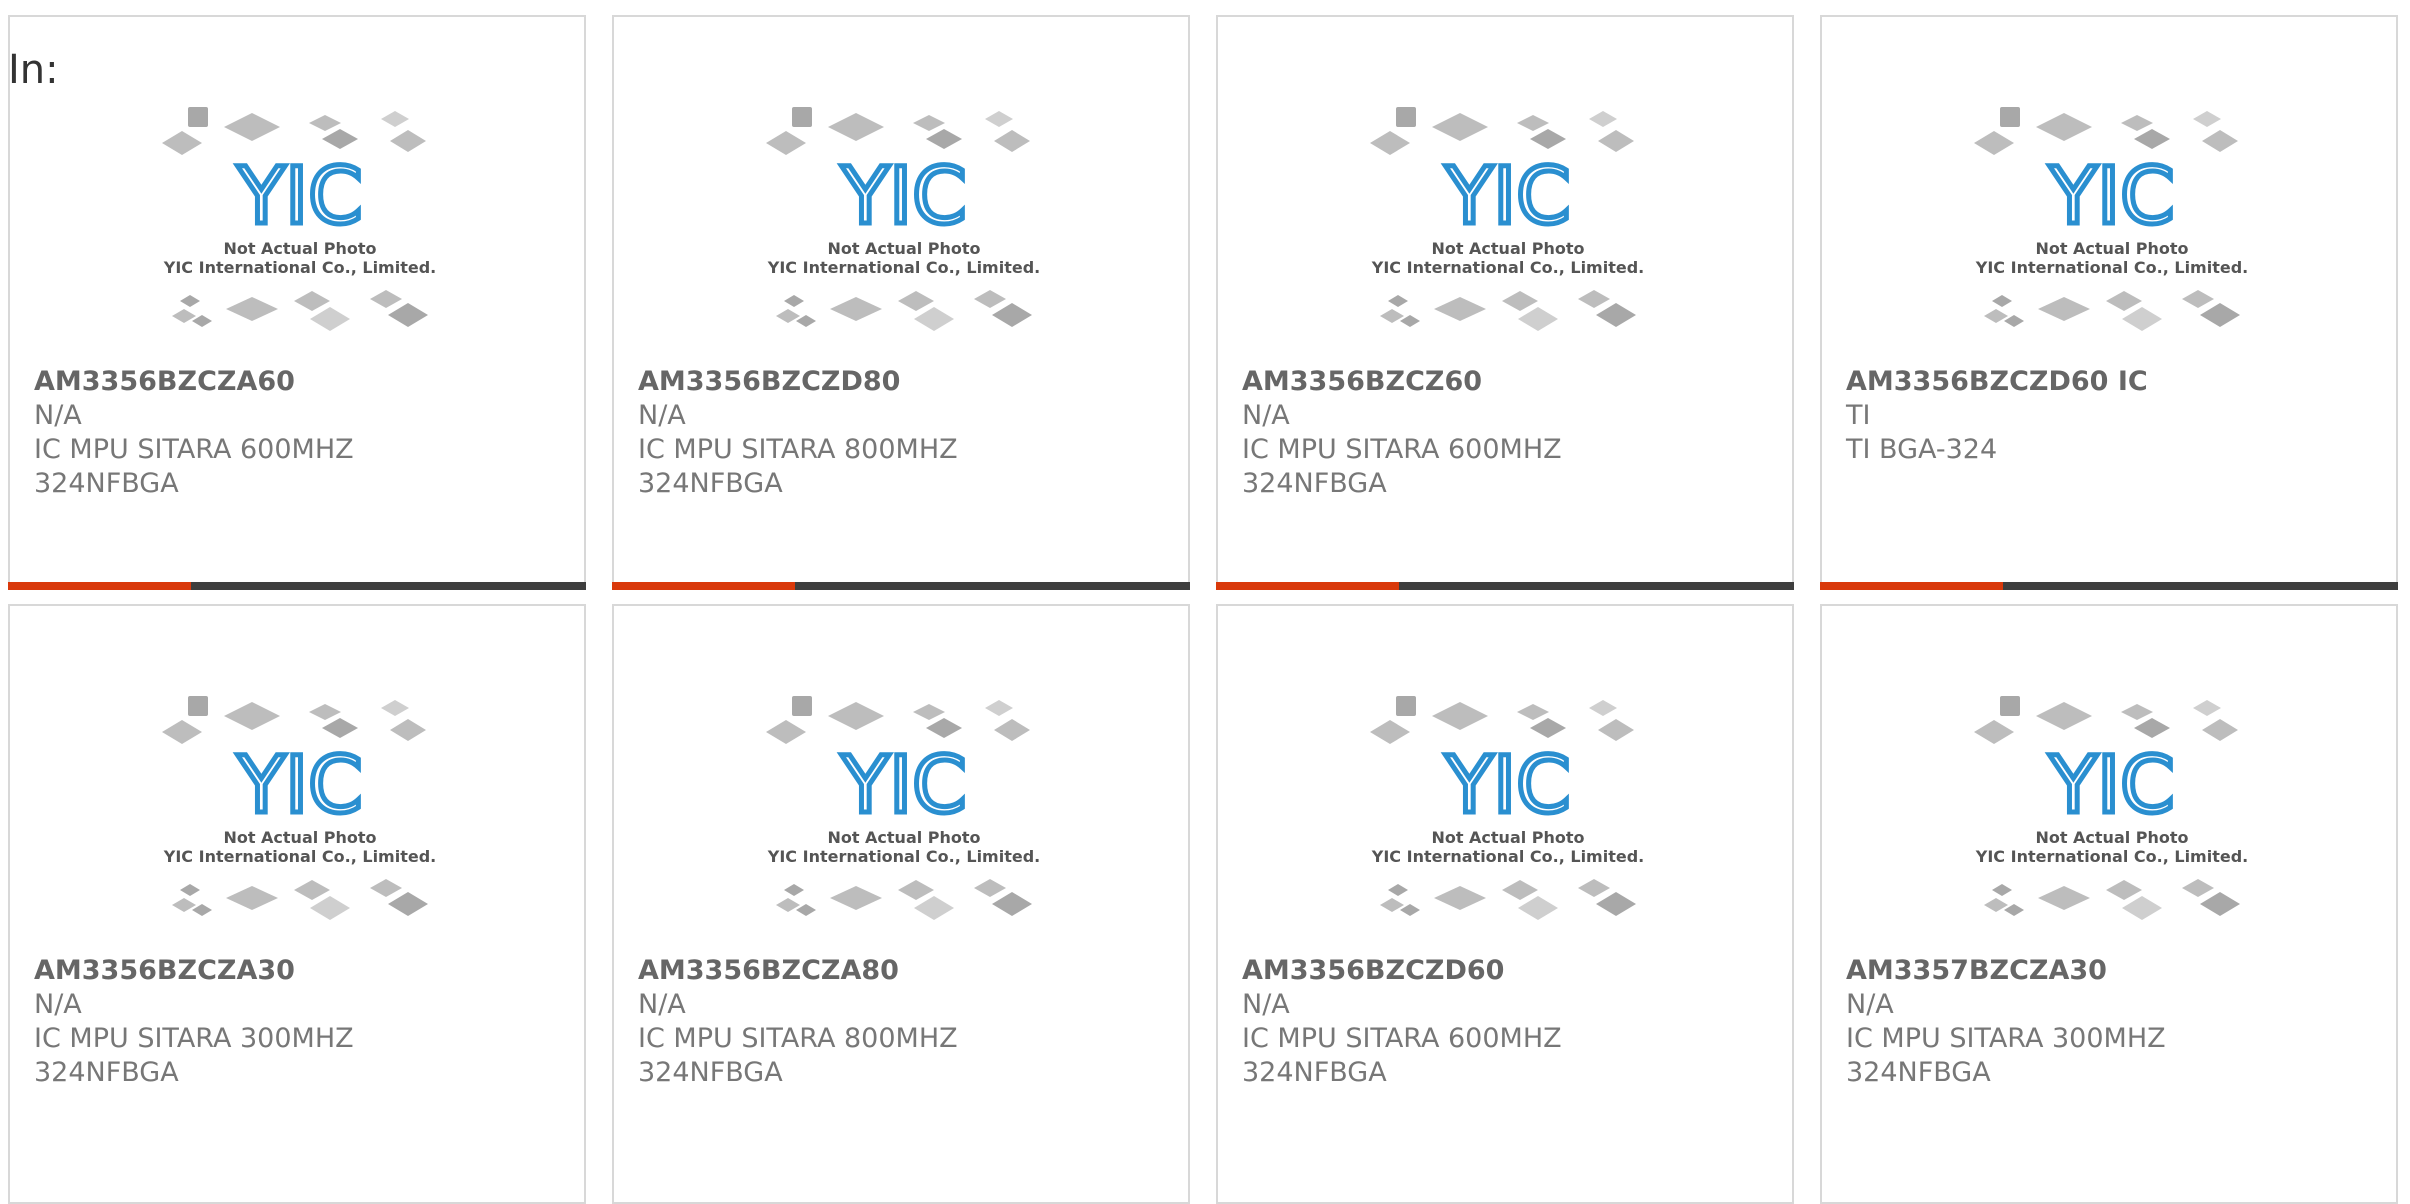 The height and width of the screenshot is (1204, 2410). What do you see at coordinates (194, 1038) in the screenshot?
I see `product-description: IC MPU SITARA 300MHZ` at bounding box center [194, 1038].